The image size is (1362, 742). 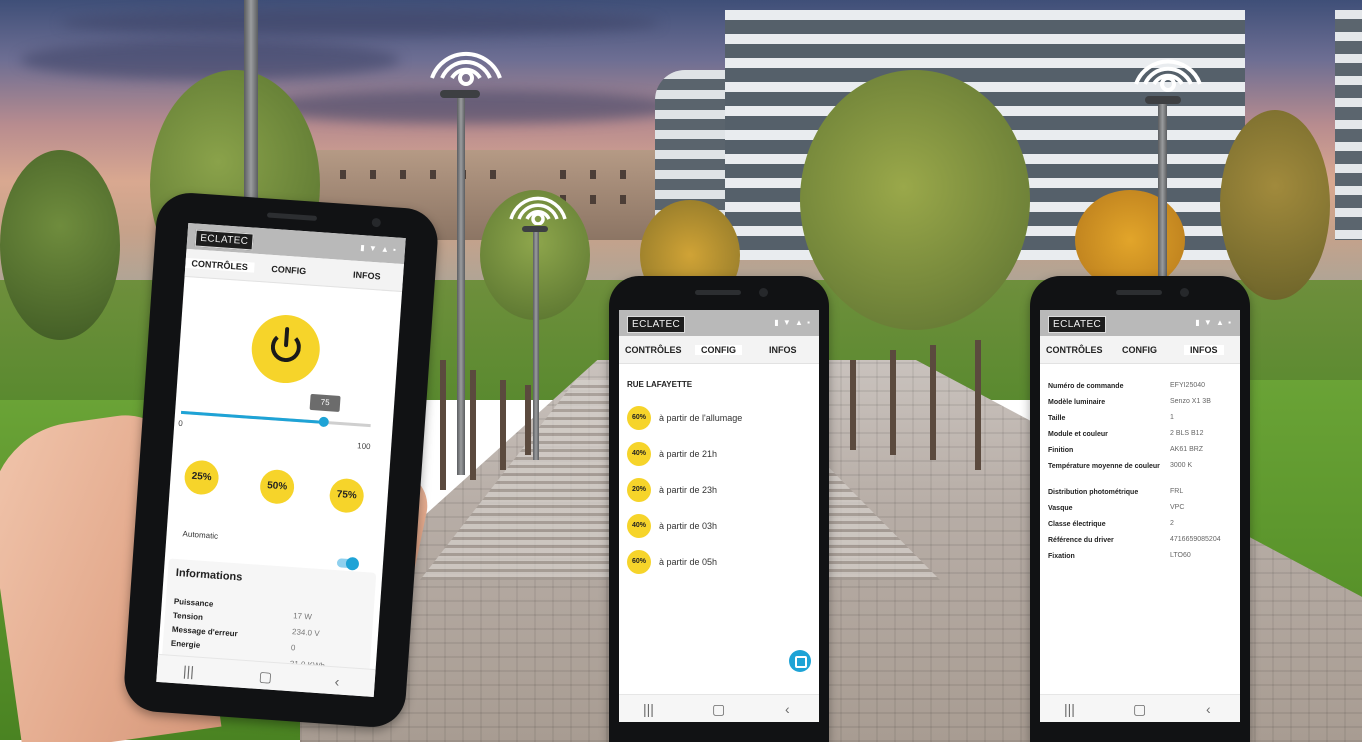 What do you see at coordinates (660, 384) in the screenshot?
I see `street-name: RUE LAFAYETTE` at bounding box center [660, 384].